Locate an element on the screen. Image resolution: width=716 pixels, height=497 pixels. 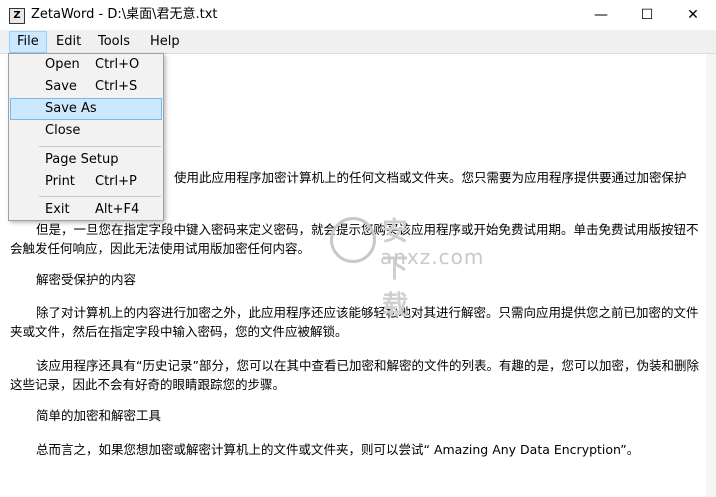
menu-open-label: Open is located at coordinates (62, 64).